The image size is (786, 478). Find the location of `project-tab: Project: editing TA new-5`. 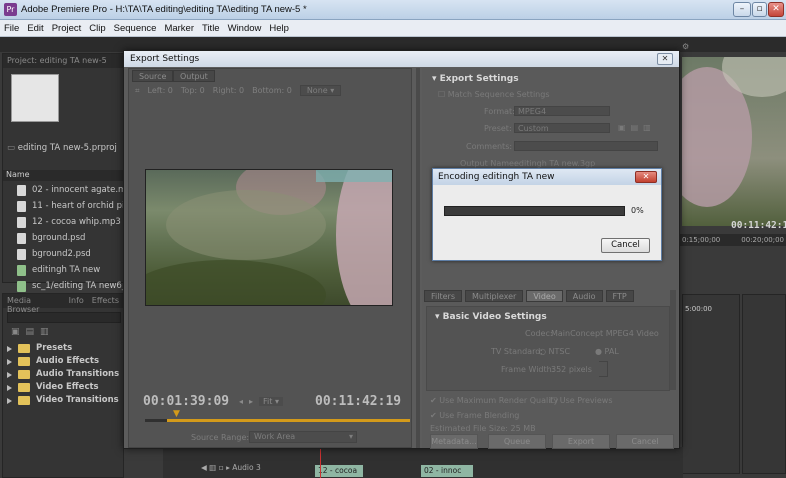

project-tab: Project: editing TA new-5 is located at coordinates (57, 60).